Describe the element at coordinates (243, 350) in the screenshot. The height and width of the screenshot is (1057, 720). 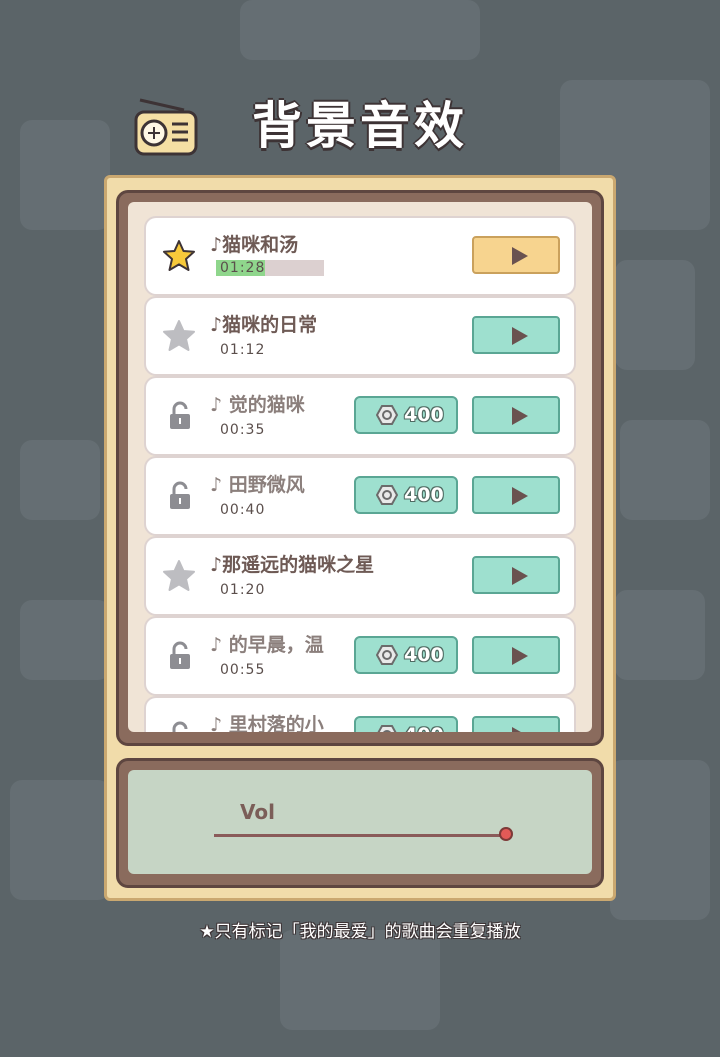
I see `track-time: 01:12` at that location.